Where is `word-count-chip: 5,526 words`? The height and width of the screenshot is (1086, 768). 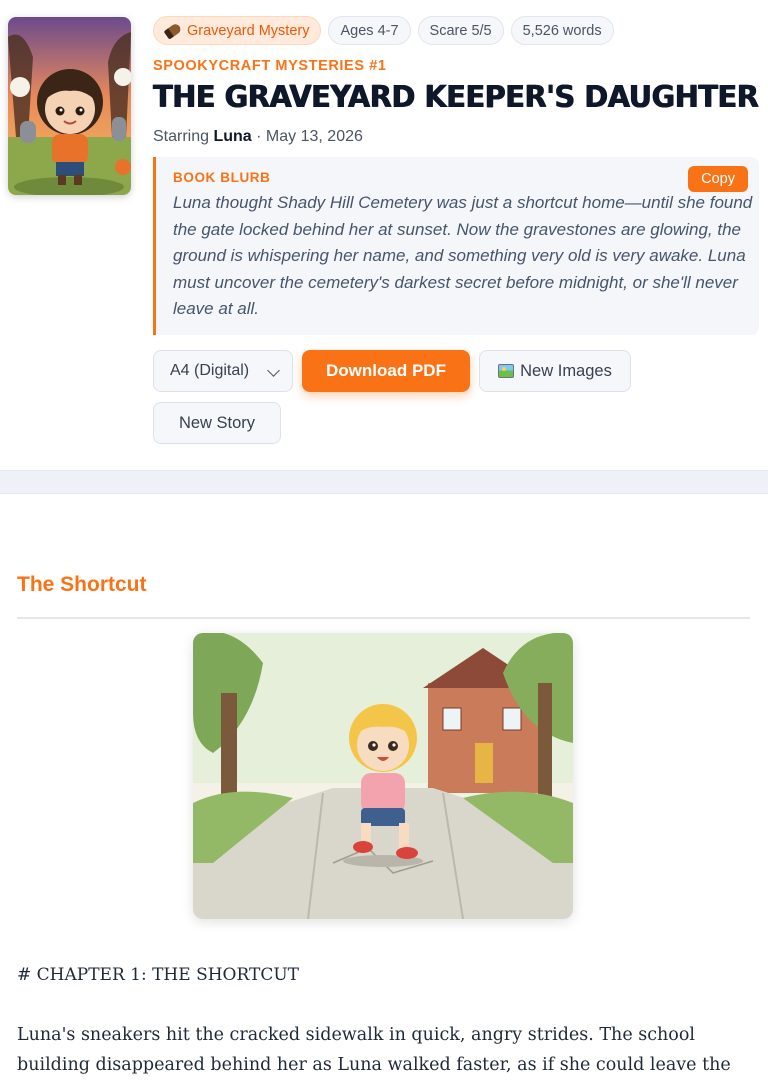
word-count-chip: 5,526 words is located at coordinates (562, 30).